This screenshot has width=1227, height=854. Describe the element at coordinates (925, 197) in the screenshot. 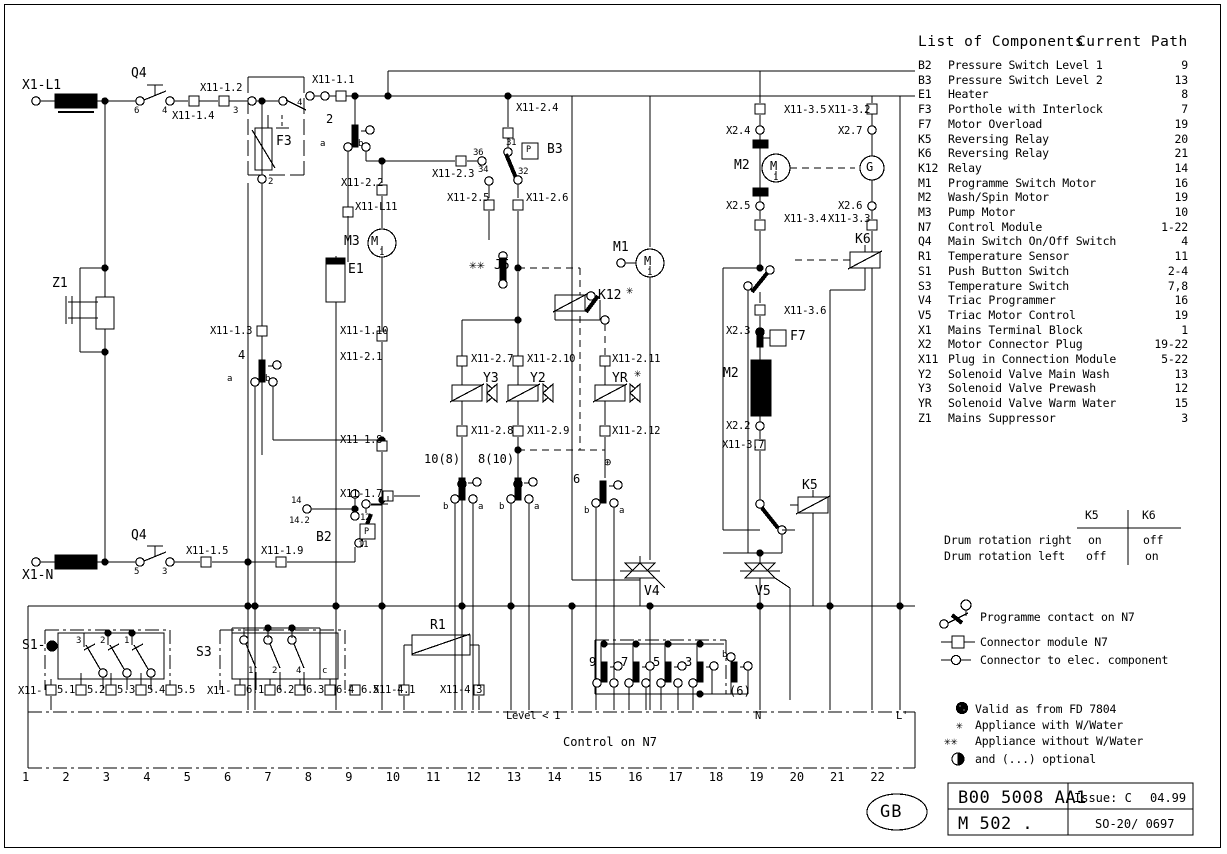

I see `component-id-m2: M2` at that location.